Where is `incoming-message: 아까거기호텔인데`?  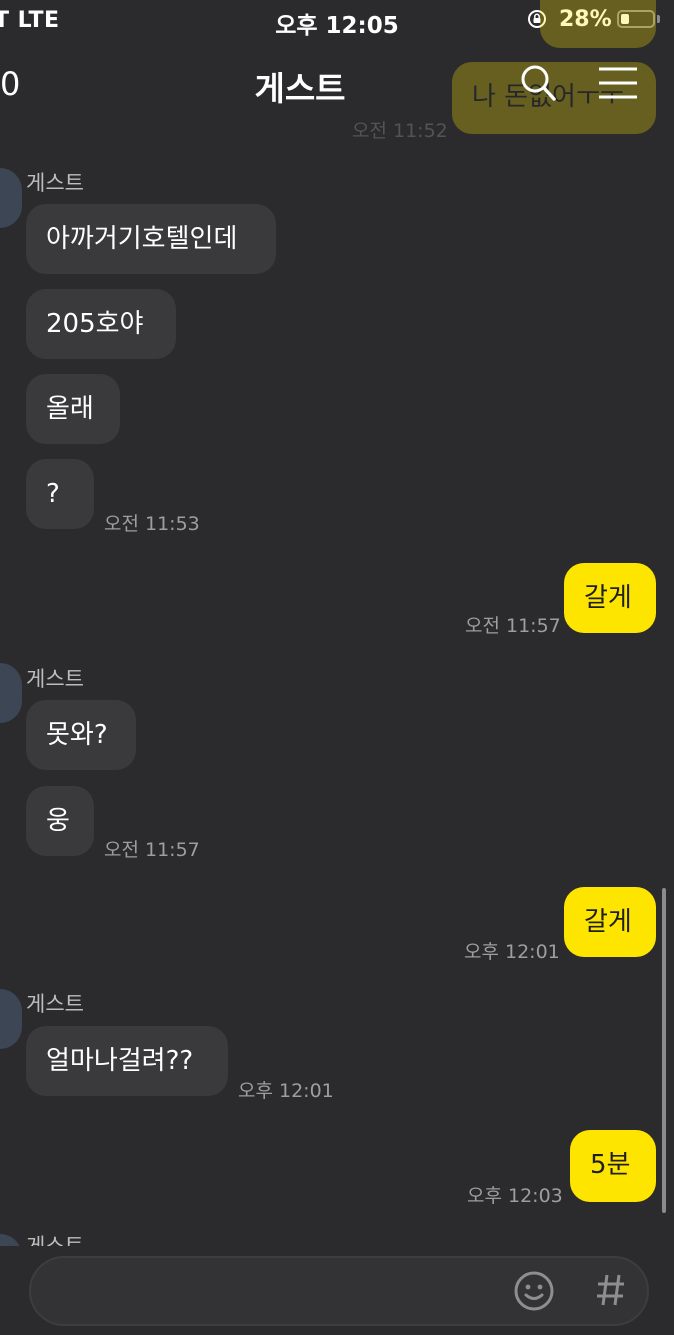 incoming-message: 아까거기호텔인데 is located at coordinates (151, 239).